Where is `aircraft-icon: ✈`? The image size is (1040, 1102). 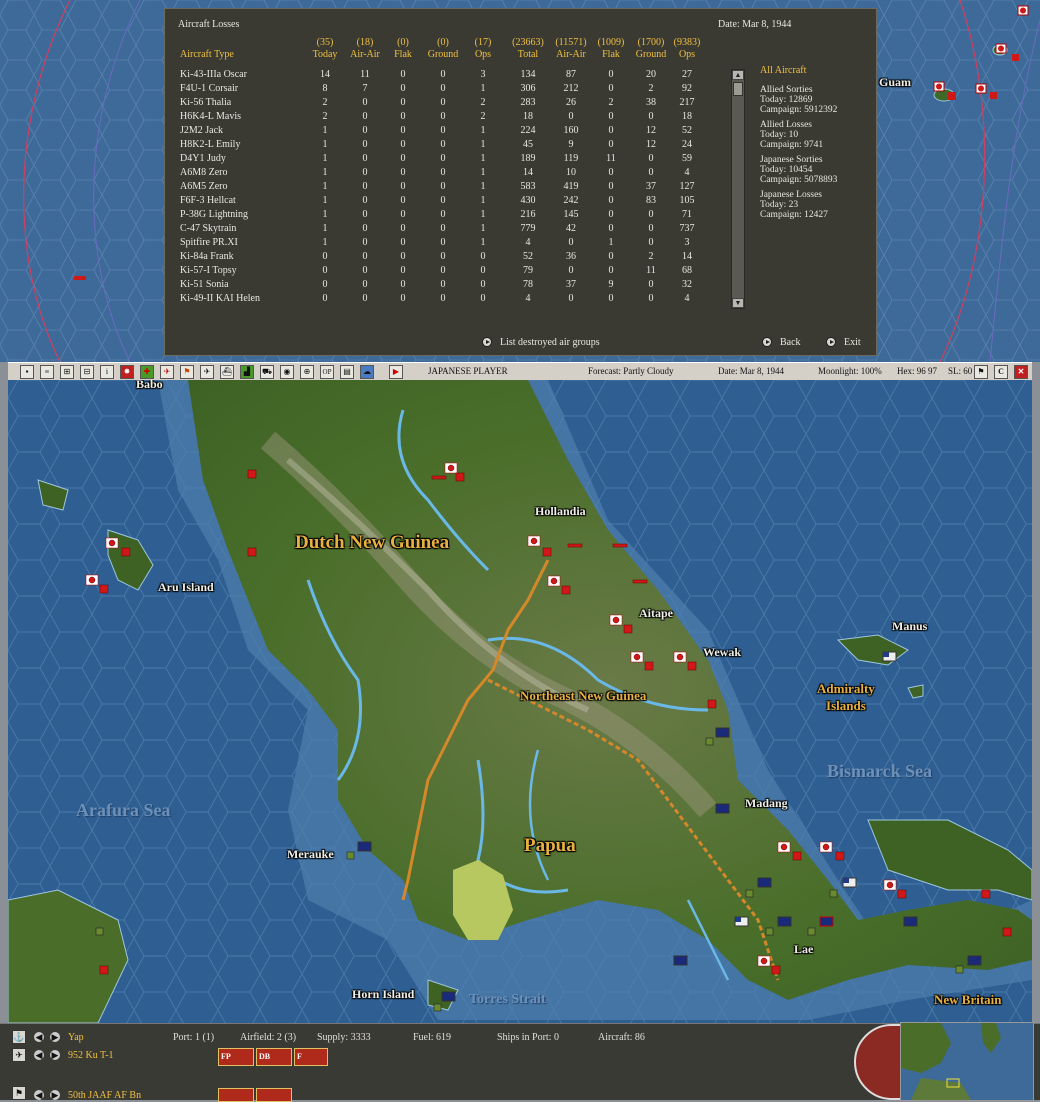
aircraft-icon: ✈ is located at coordinates (207, 372).